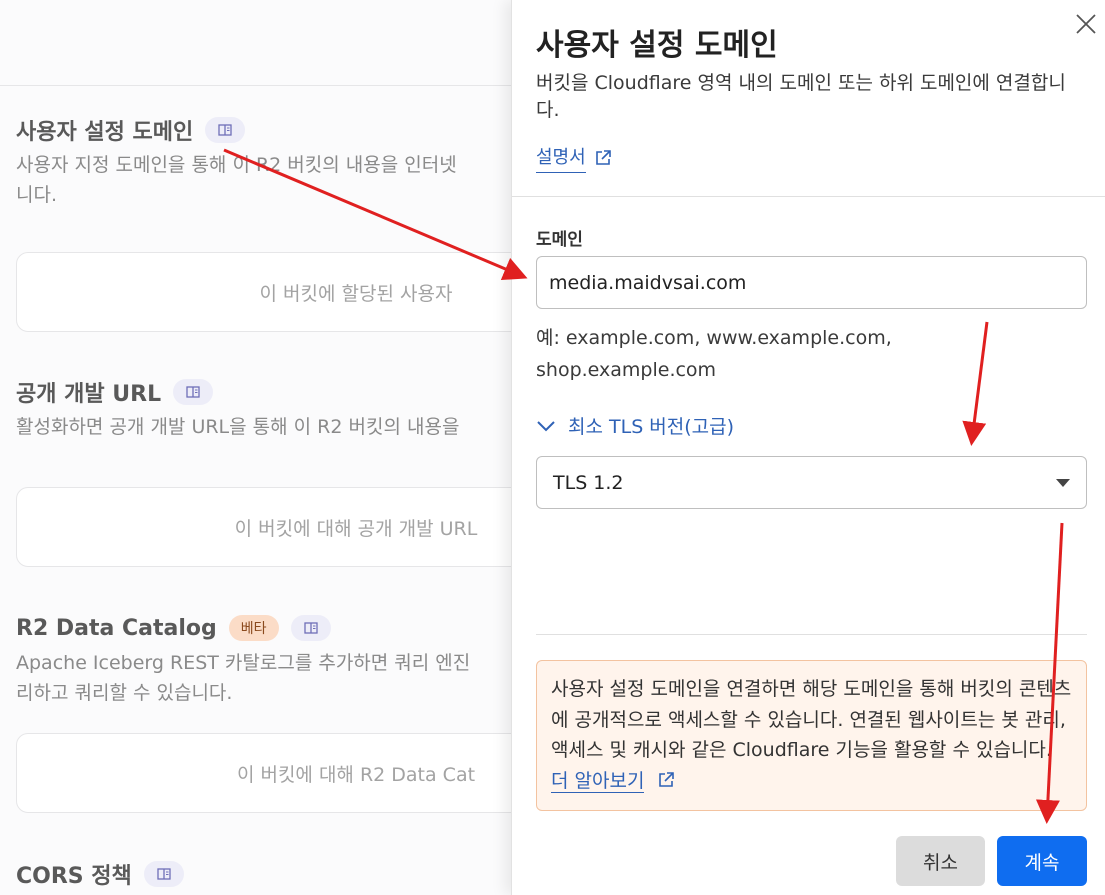 This screenshot has height=895, width=1105. I want to click on custom-domain-empty-card: 이 버킷에 할당된 사용자, so click(296, 292).